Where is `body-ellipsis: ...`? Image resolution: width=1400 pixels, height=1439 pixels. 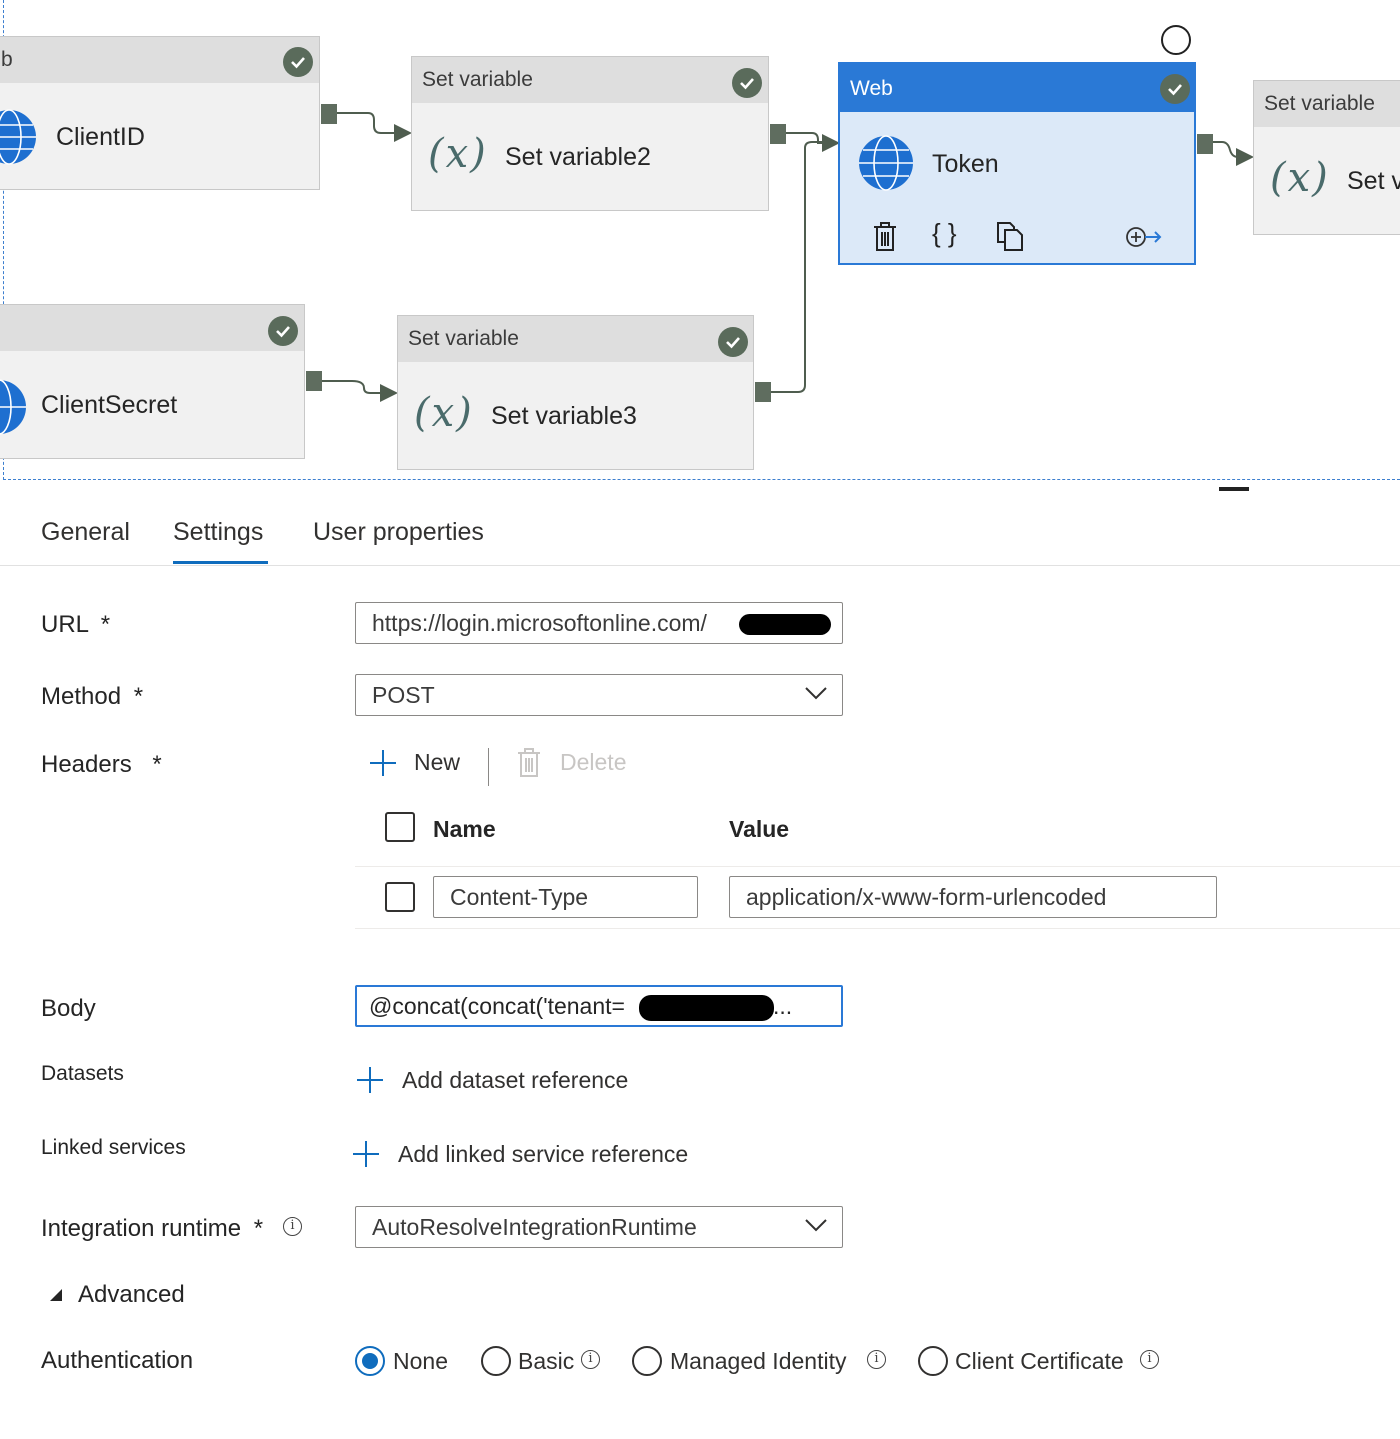 body-ellipsis: ... is located at coordinates (783, 1006).